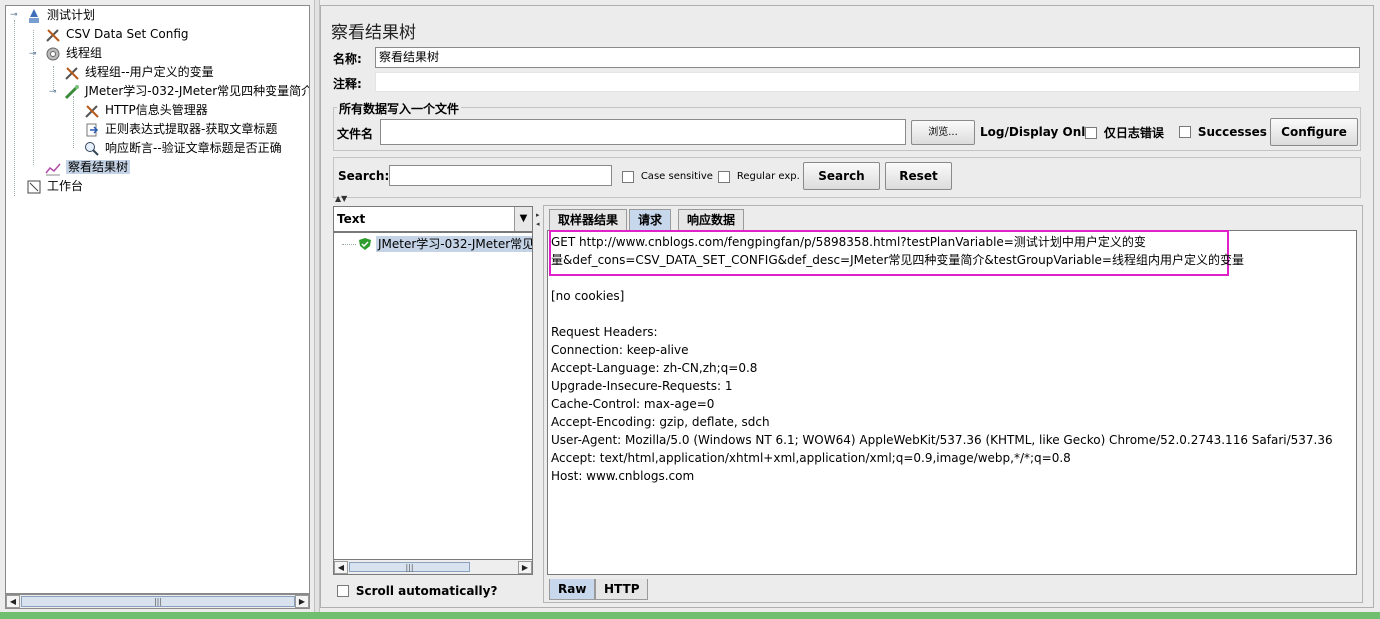 The width and height of the screenshot is (1380, 619). Describe the element at coordinates (676, 176) in the screenshot. I see `case-sensitive-label: Case sensitive` at that location.